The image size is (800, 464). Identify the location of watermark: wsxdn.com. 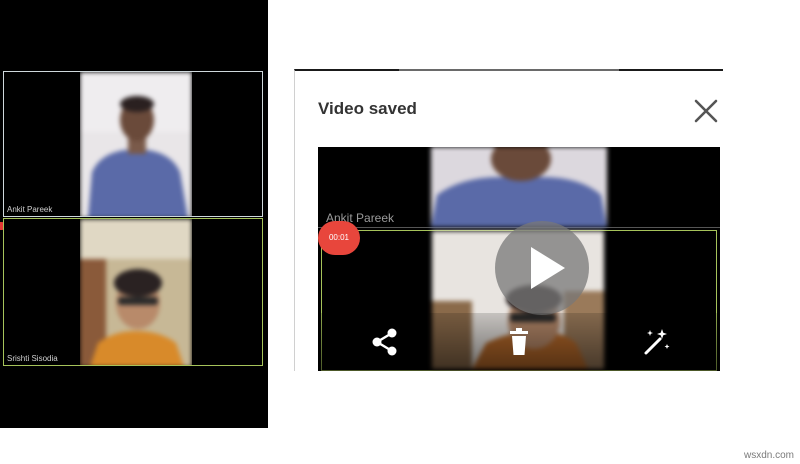
(768, 455).